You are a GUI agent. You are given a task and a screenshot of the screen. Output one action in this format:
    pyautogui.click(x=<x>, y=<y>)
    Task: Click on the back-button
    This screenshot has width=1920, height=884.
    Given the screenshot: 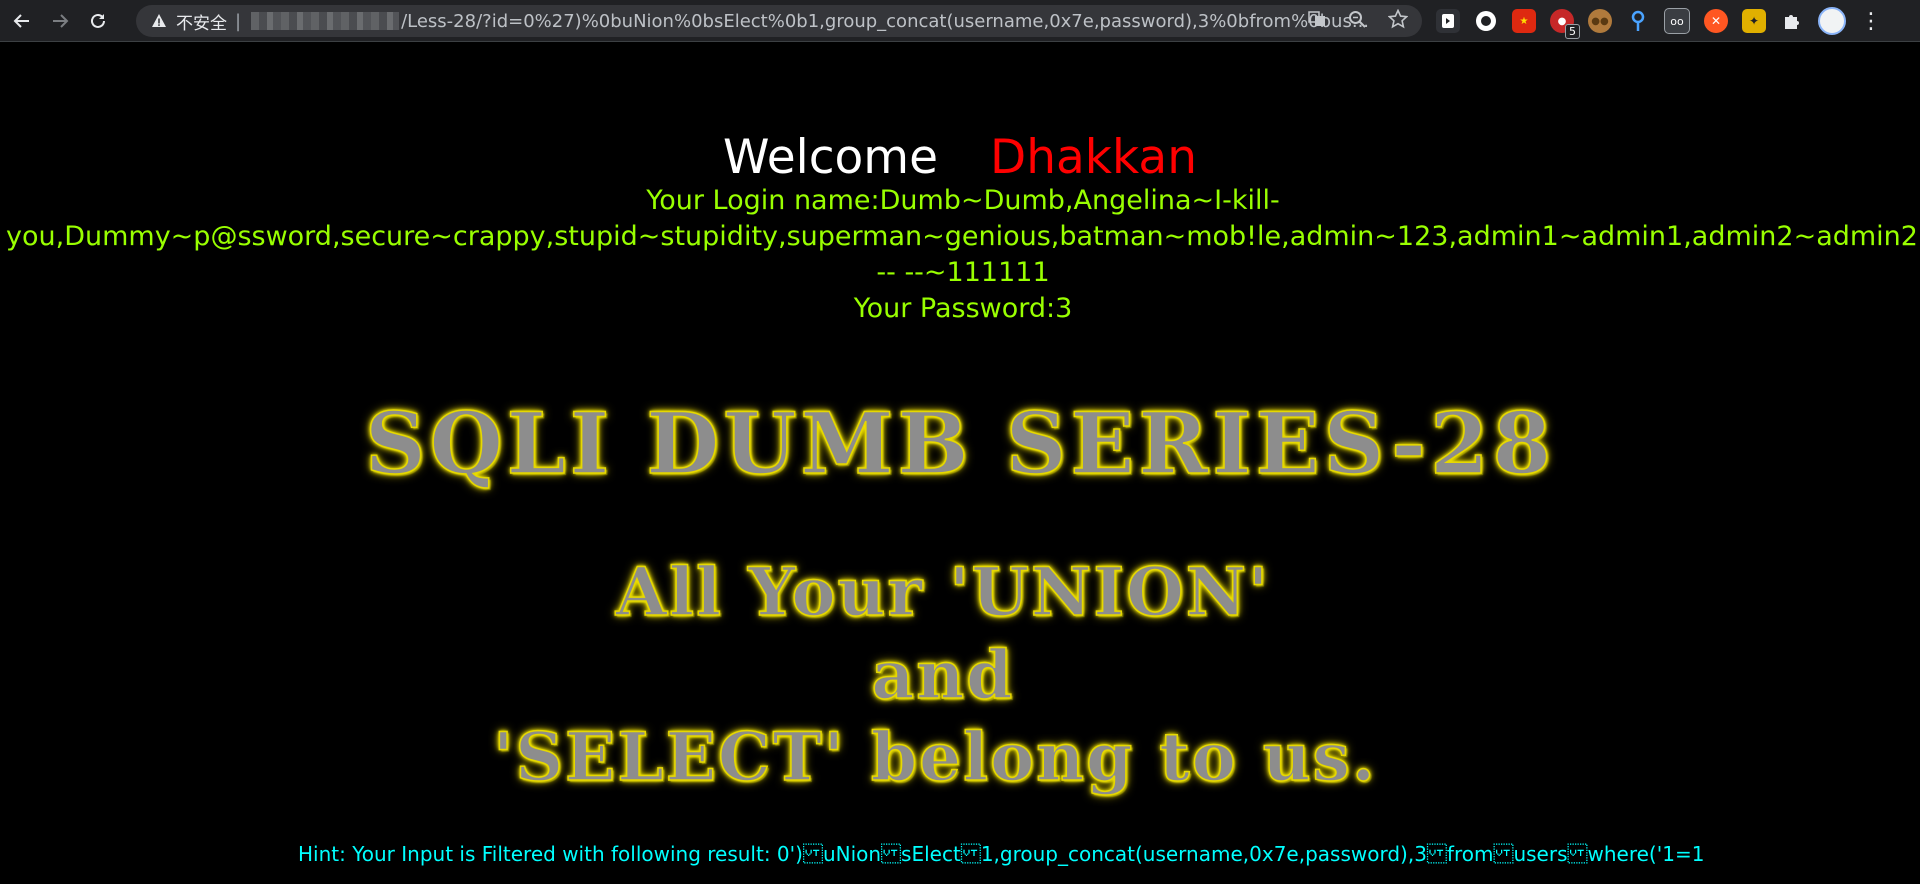 What is the action you would take?
    pyautogui.click(x=22, y=21)
    